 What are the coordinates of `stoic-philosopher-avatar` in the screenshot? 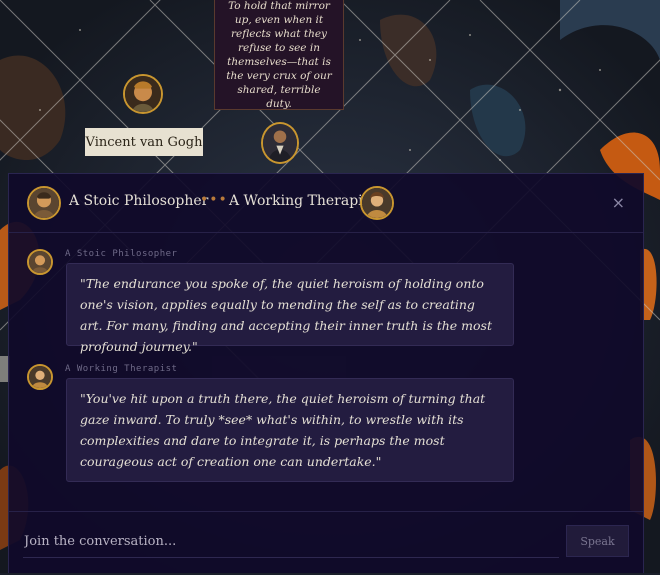 It's located at (44, 203).